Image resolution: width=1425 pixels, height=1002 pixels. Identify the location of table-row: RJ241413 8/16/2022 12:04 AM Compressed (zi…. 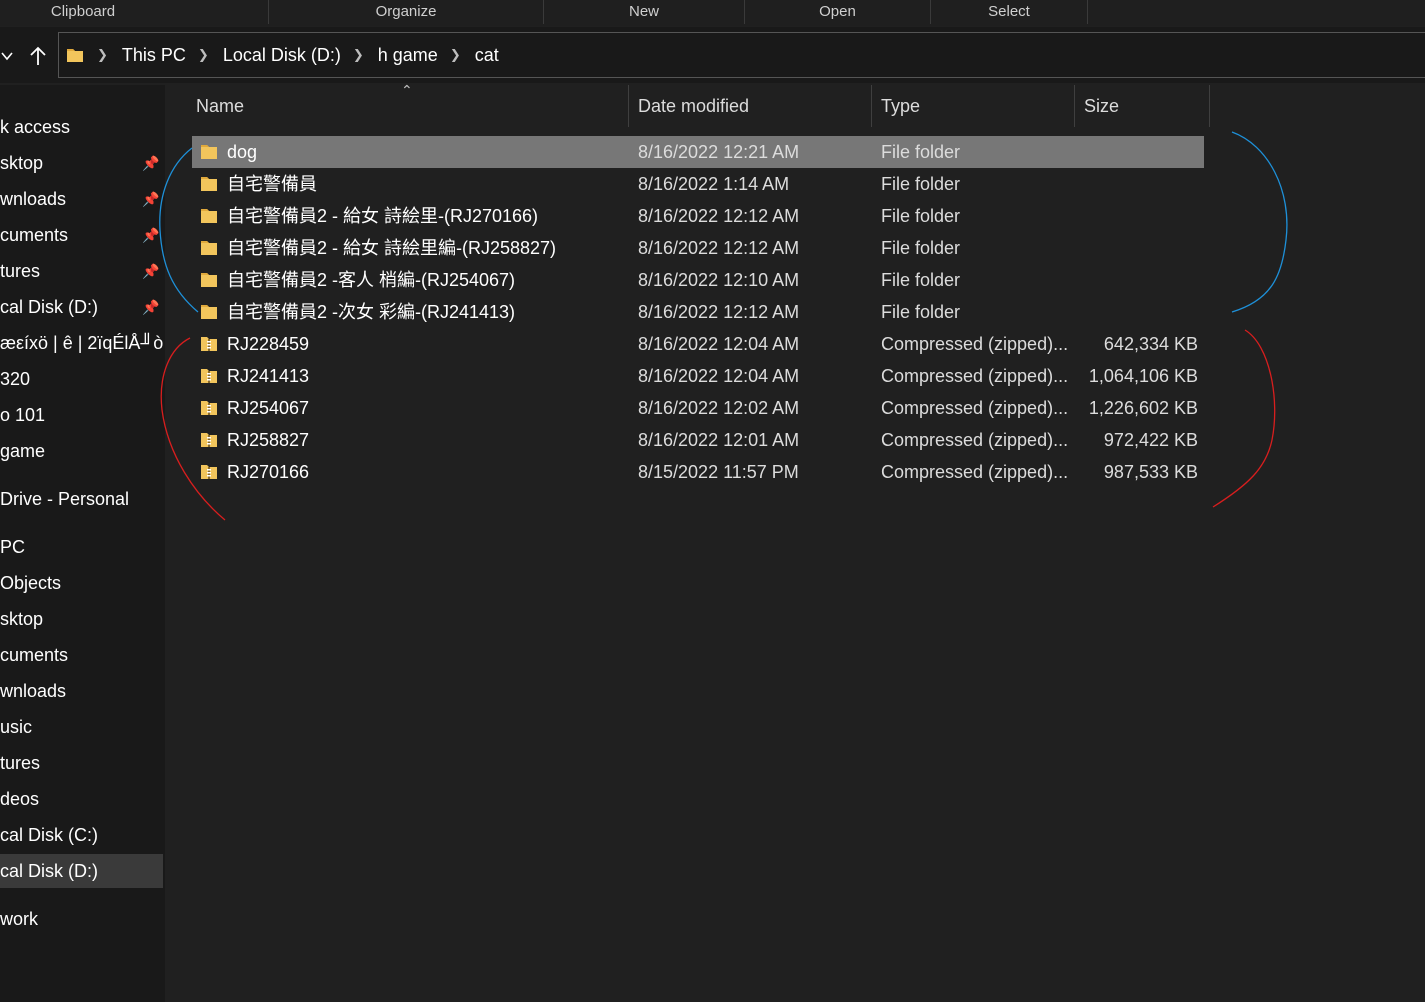
(698, 376).